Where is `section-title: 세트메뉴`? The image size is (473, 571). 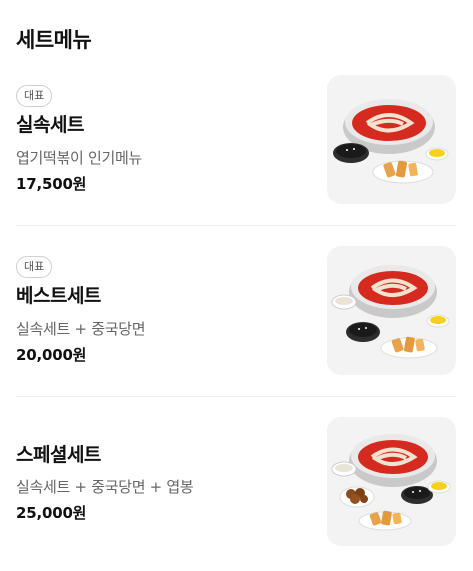 section-title: 세트메뉴 is located at coordinates (54, 40).